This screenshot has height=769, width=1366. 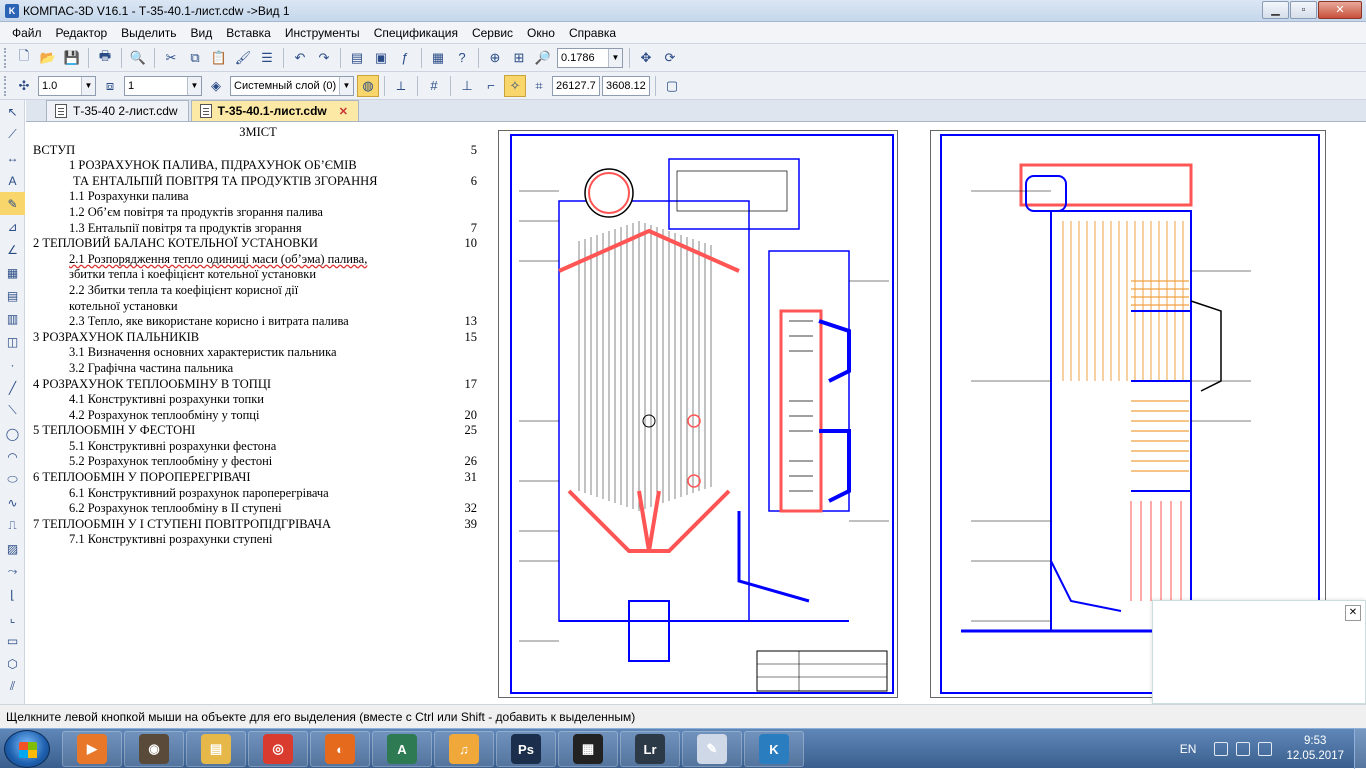 What do you see at coordinates (27, 33) in the screenshot?
I see `menu-file: Файл` at bounding box center [27, 33].